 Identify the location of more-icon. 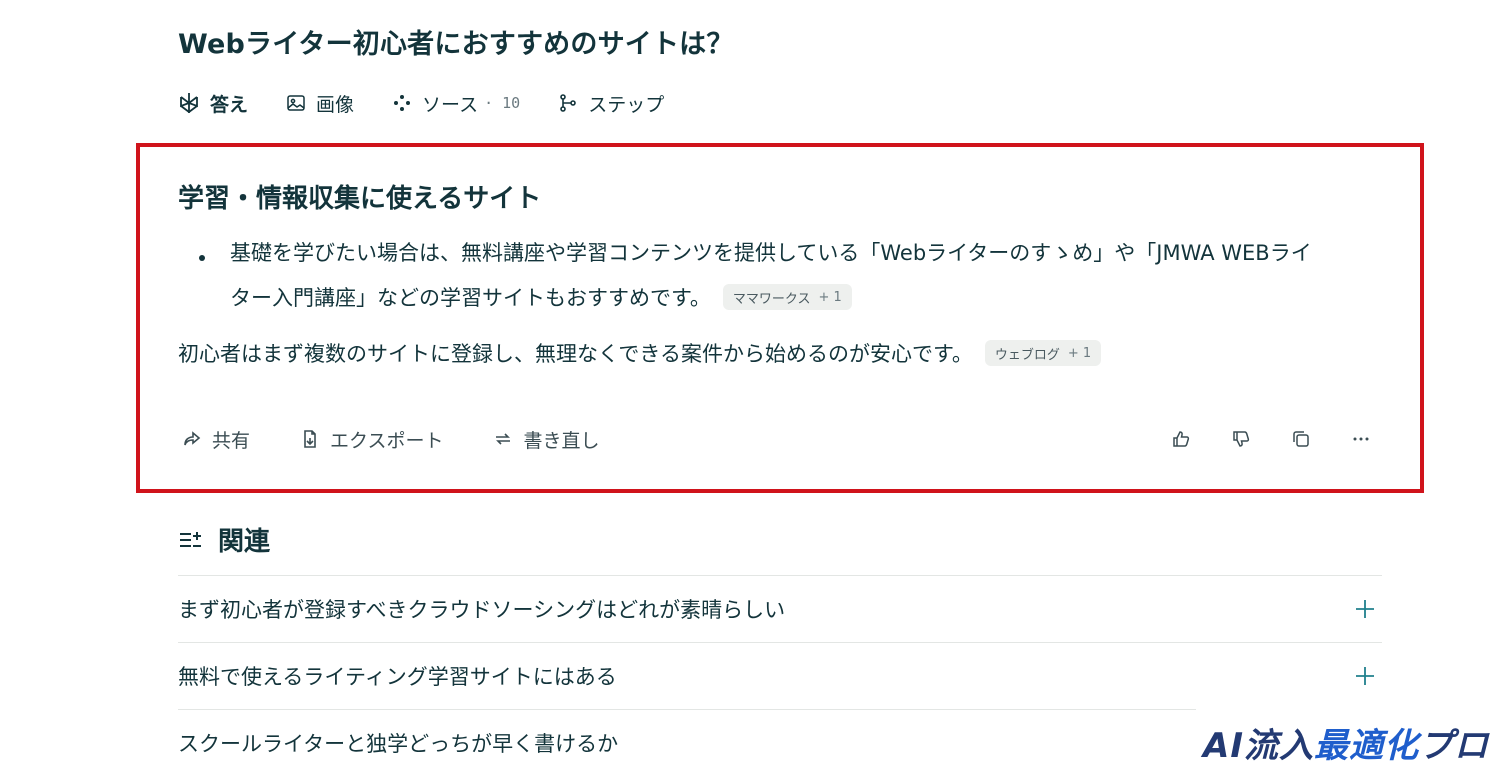
(1361, 439).